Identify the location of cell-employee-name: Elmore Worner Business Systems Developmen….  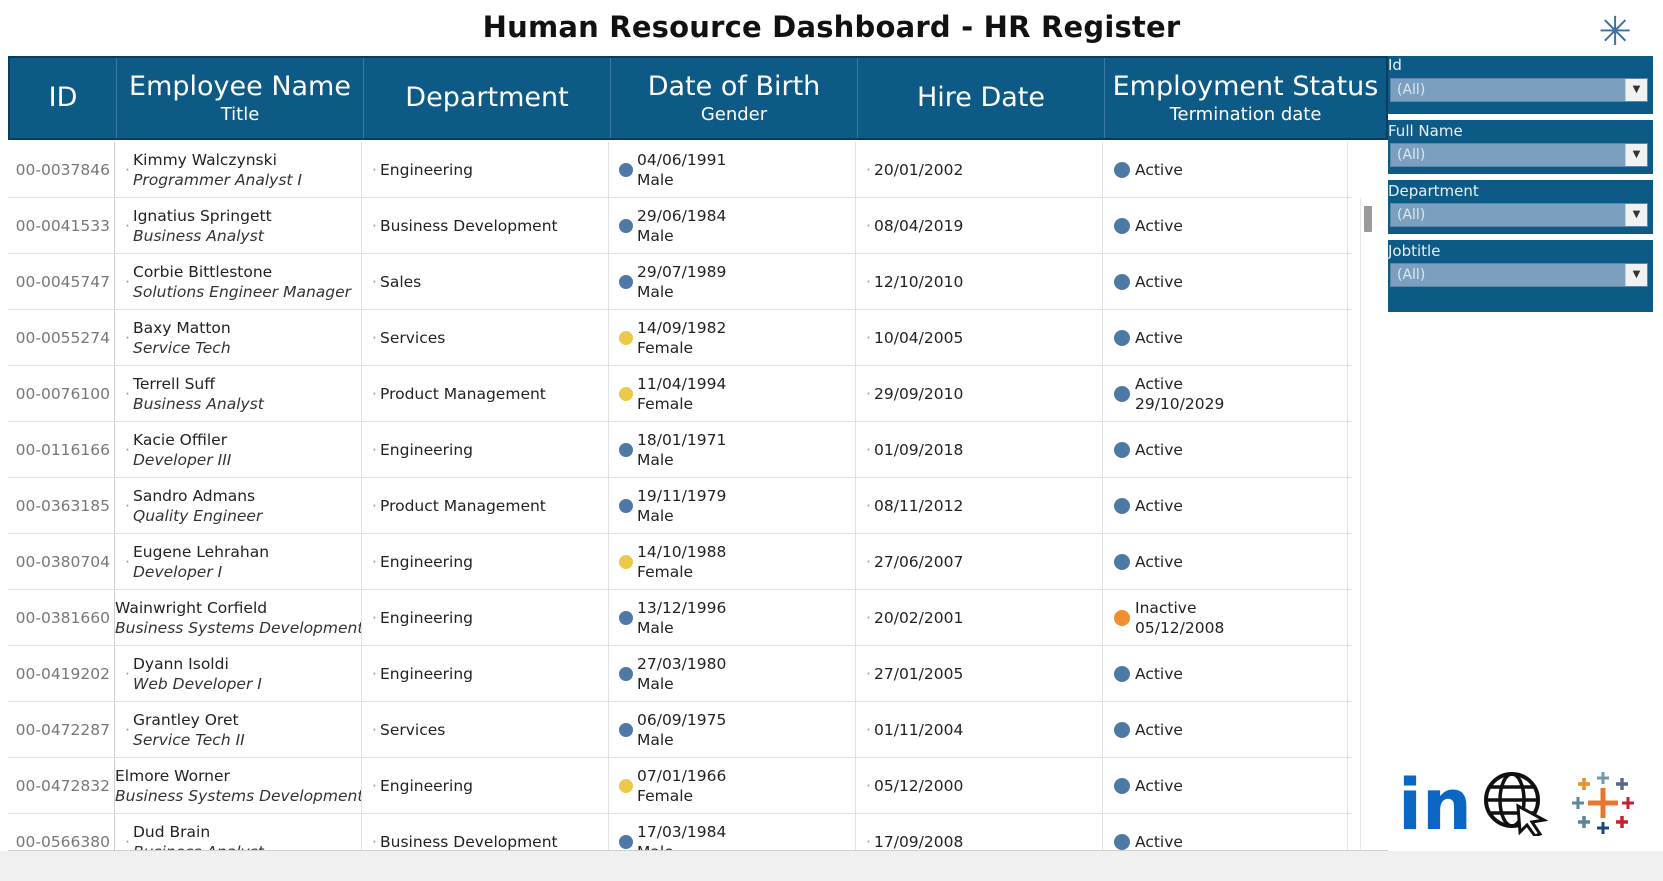
(238, 785).